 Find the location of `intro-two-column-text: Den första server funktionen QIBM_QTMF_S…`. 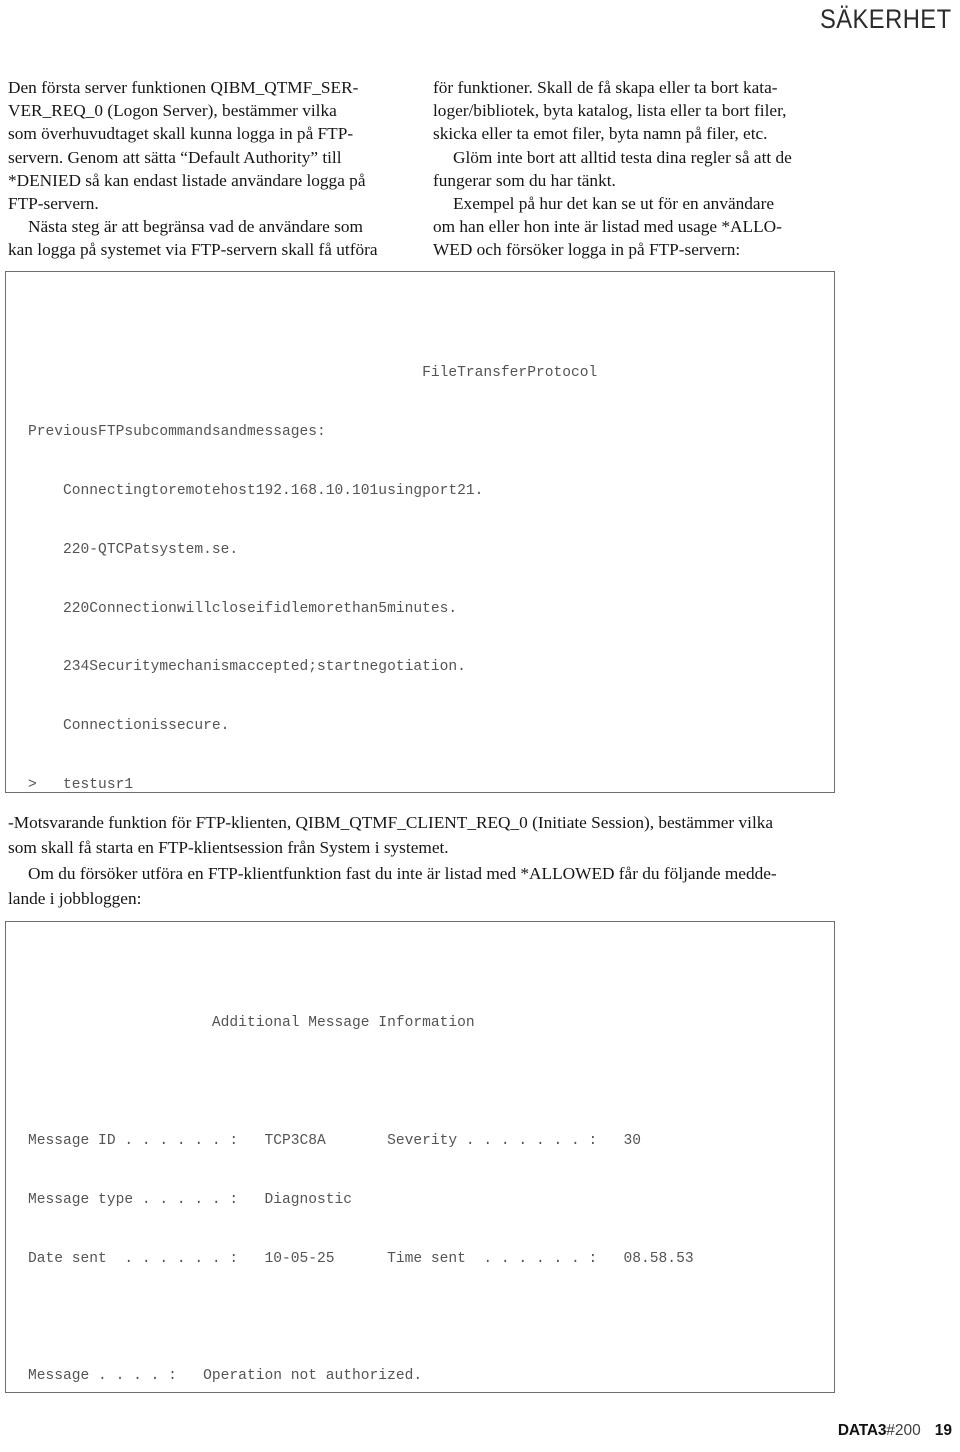

intro-two-column-text: Den första server funktionen QIBM_QTMF_S… is located at coordinates (480, 169).